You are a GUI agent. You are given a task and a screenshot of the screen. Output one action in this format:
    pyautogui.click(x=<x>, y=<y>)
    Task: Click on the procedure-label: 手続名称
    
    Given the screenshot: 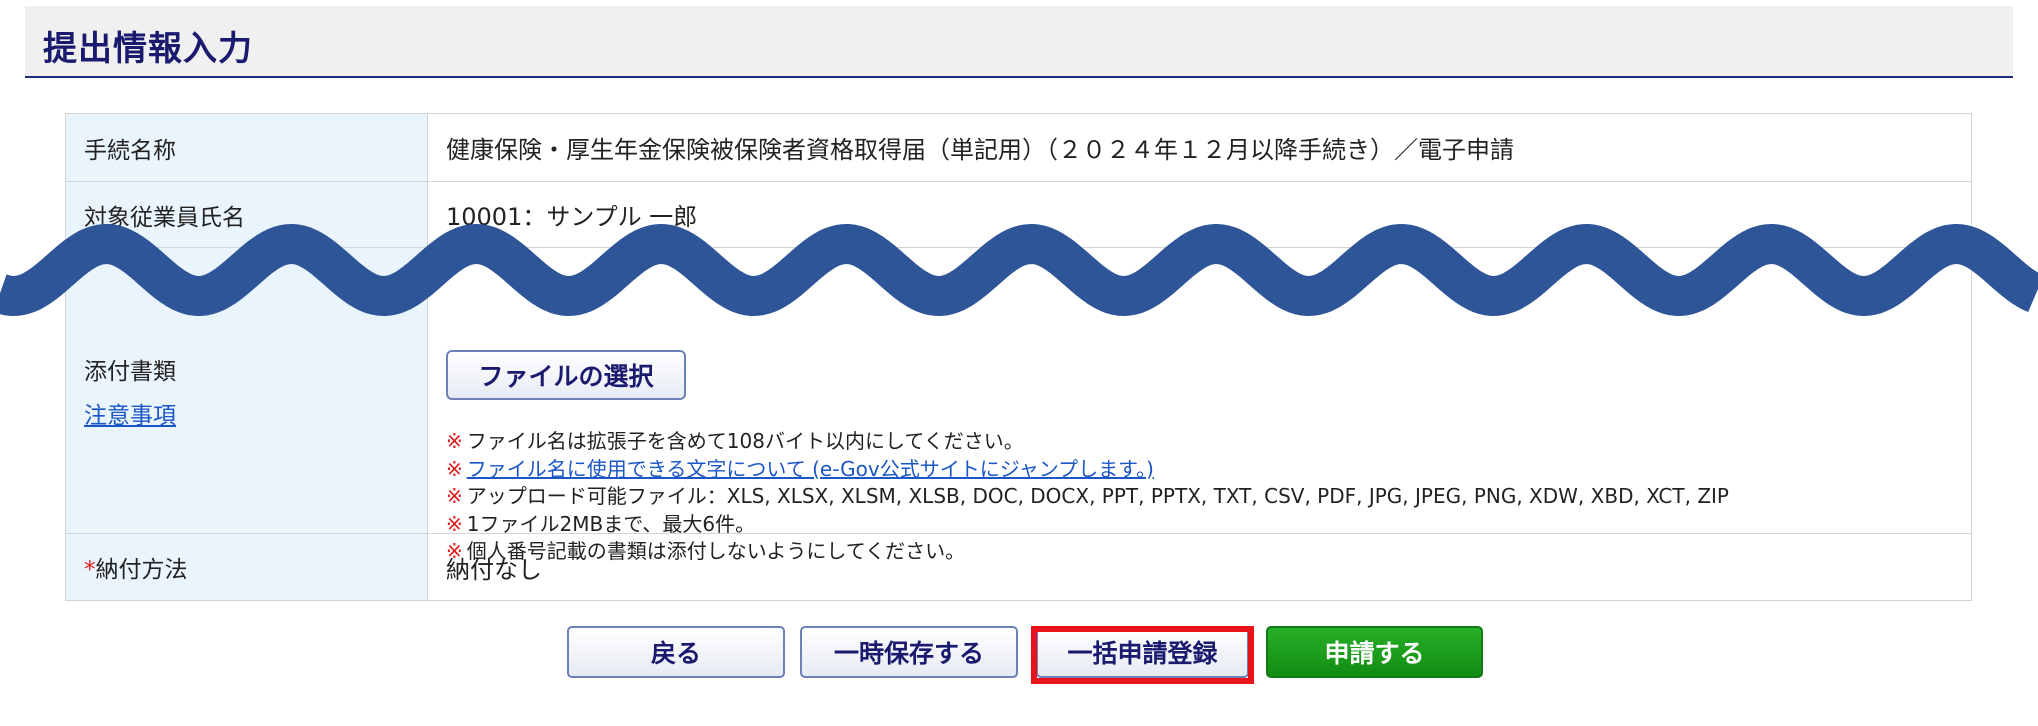 What is the action you would take?
    pyautogui.click(x=246, y=147)
    